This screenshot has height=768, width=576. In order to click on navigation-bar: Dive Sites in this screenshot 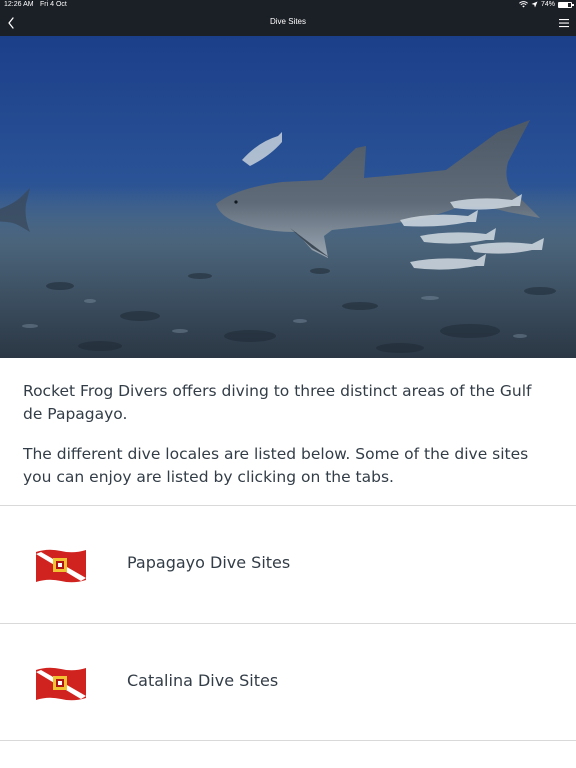, I will do `click(288, 23)`.